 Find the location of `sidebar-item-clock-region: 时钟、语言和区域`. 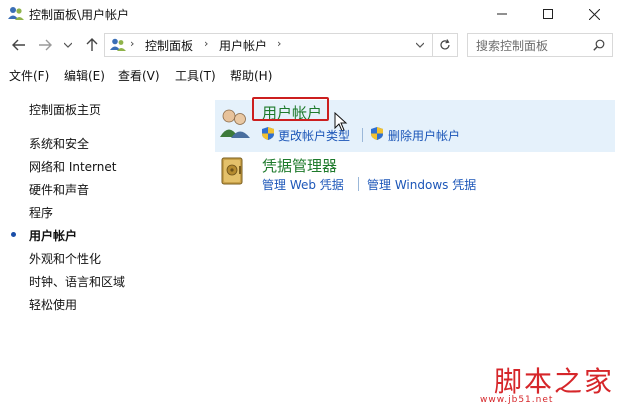

sidebar-item-clock-region: 时钟、语言和区域 is located at coordinates (77, 281).